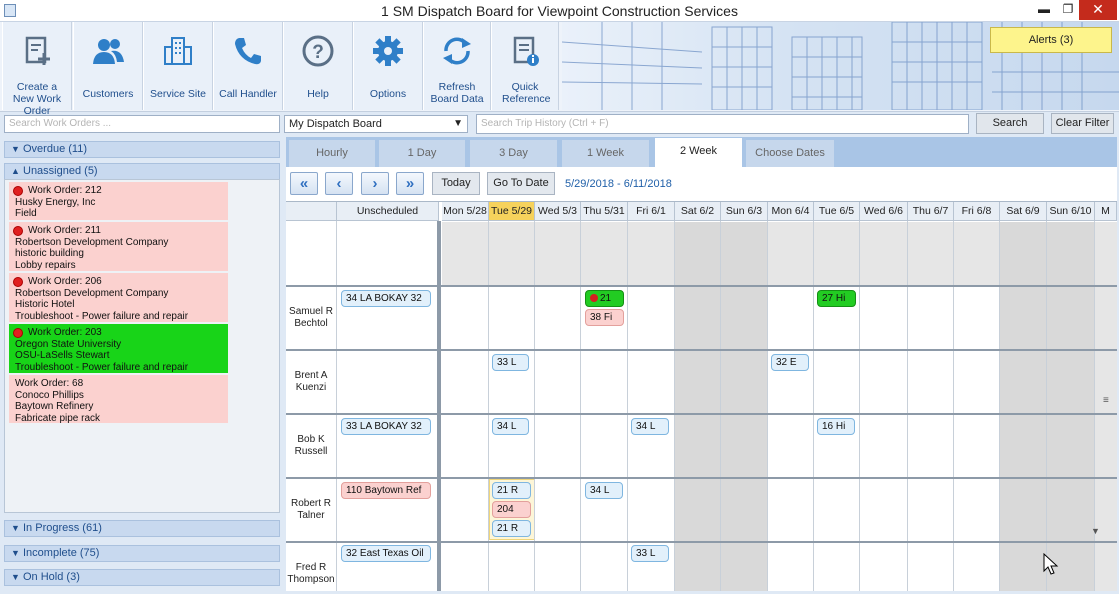 Image resolution: width=1119 pixels, height=594 pixels. What do you see at coordinates (142, 577) in the screenshot?
I see `group-on-hold: ▼ On Hold (3)` at bounding box center [142, 577].